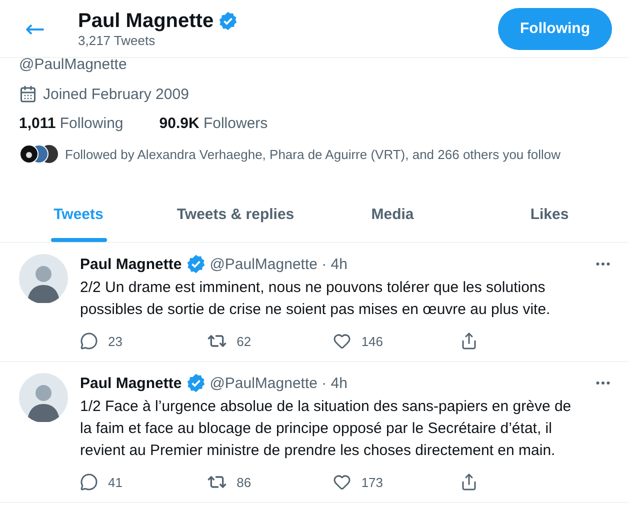 Image resolution: width=628 pixels, height=513 pixels. I want to click on reply-count: 23, so click(115, 341).